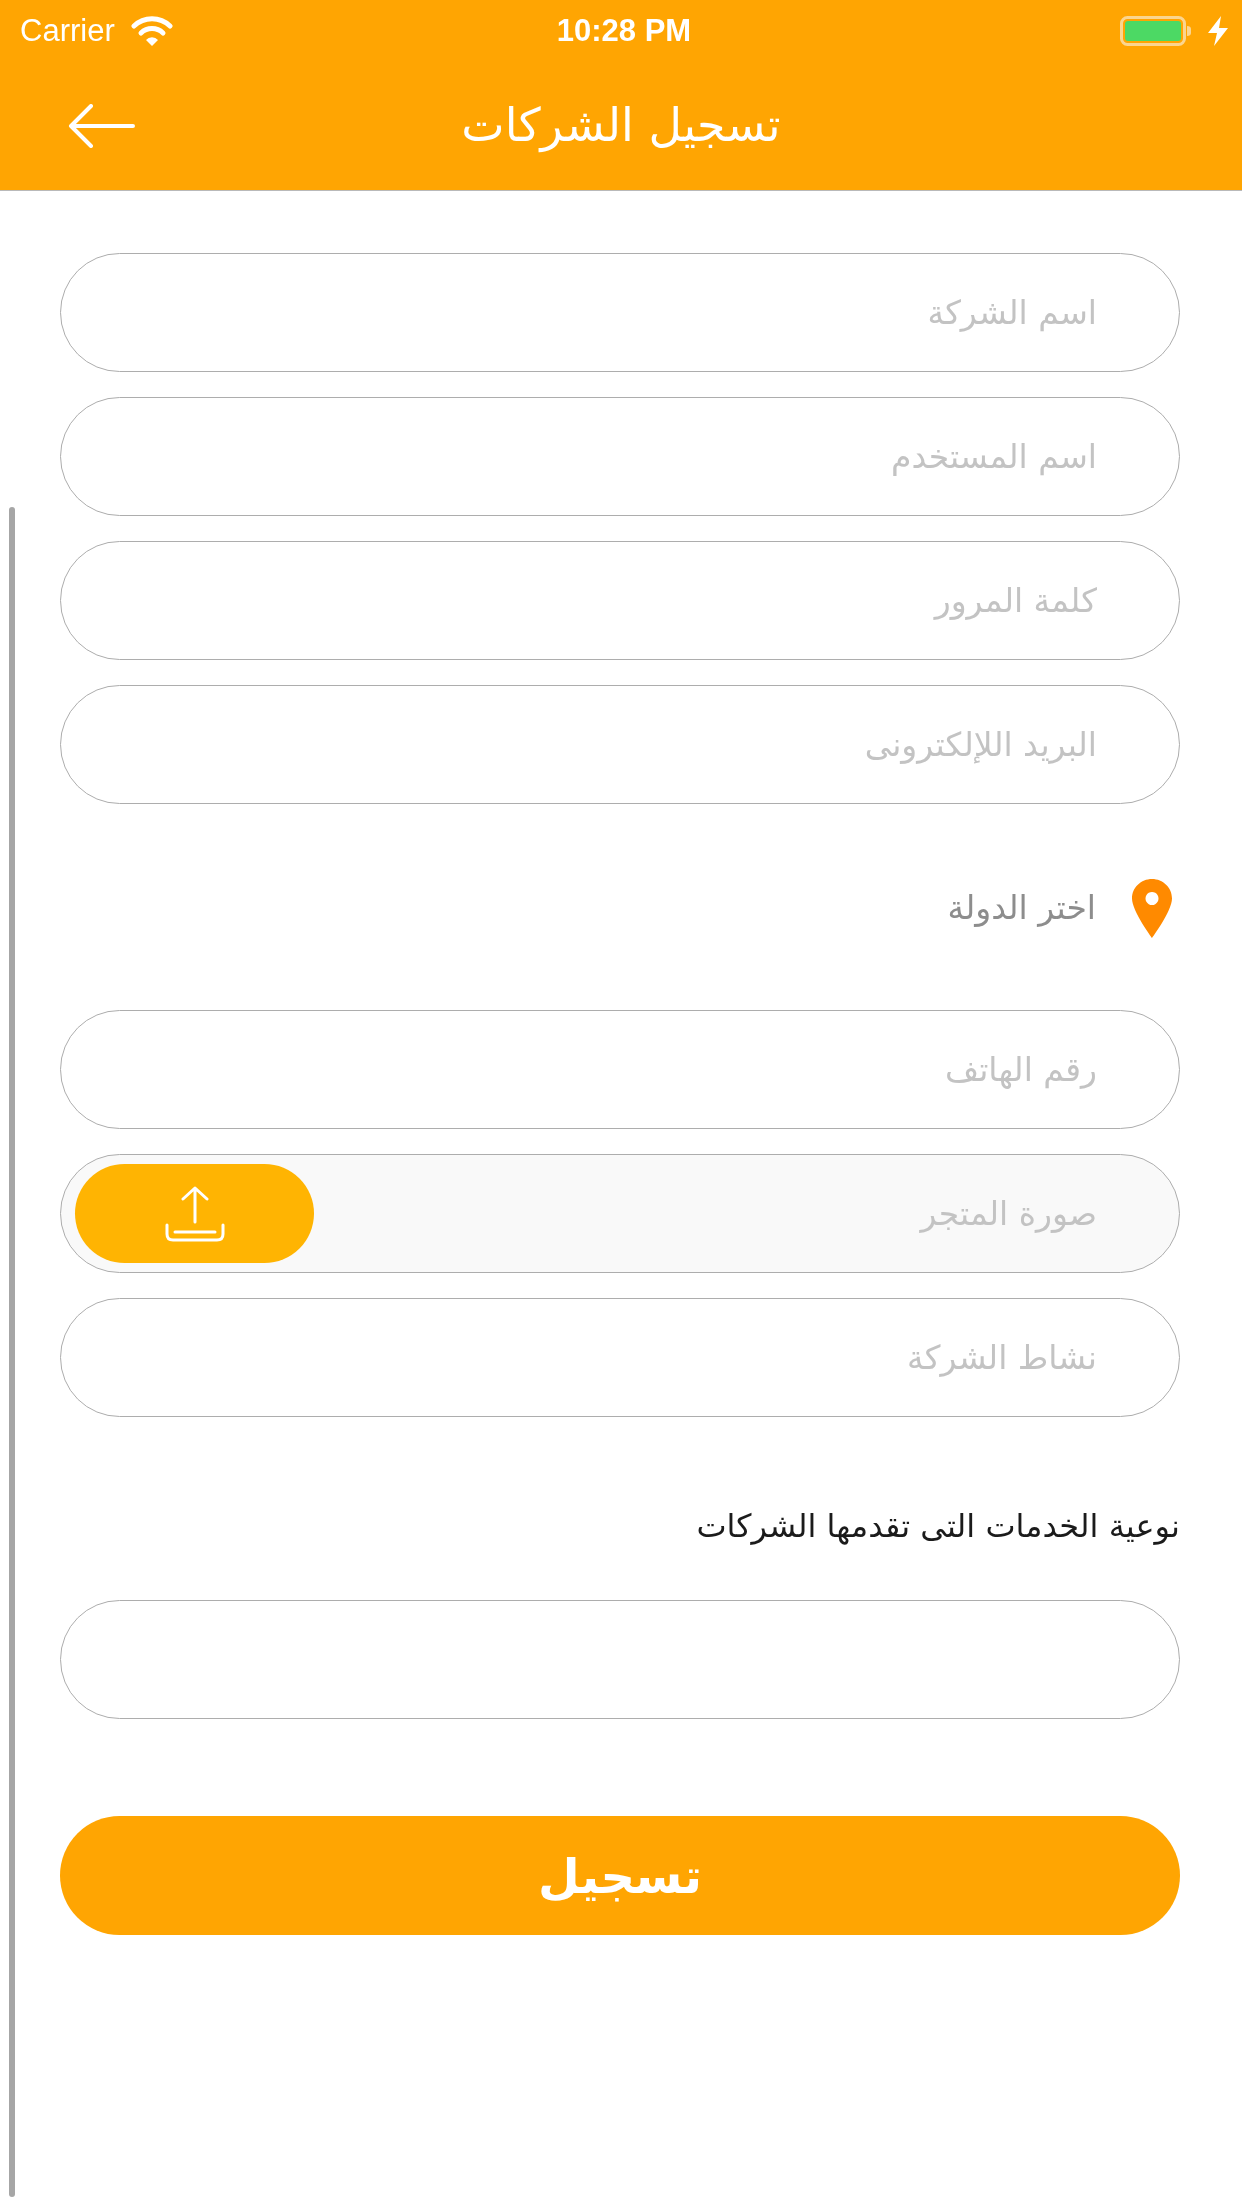 Image resolution: width=1242 pixels, height=2208 pixels. Describe the element at coordinates (620, 1357) in the screenshot. I see `input-field: نشاط الشركة` at that location.